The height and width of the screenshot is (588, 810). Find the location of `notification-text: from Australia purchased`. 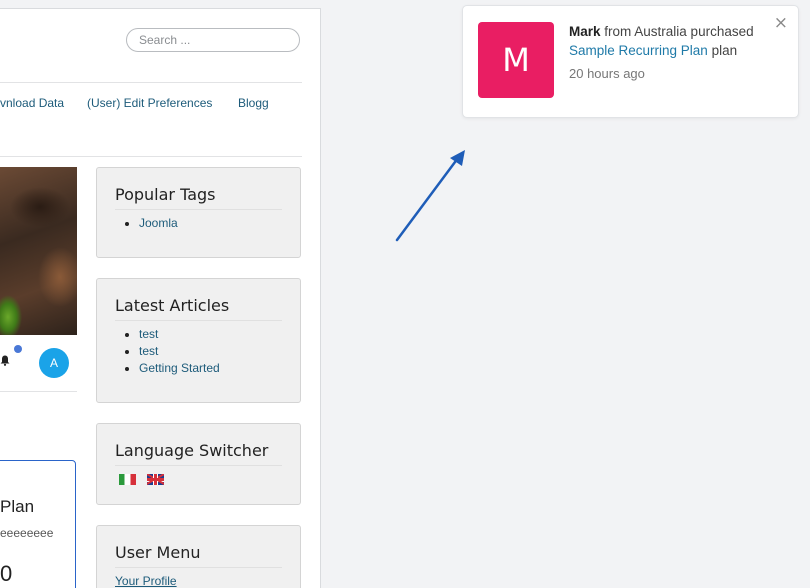

notification-text: from Australia purchased is located at coordinates (679, 31).